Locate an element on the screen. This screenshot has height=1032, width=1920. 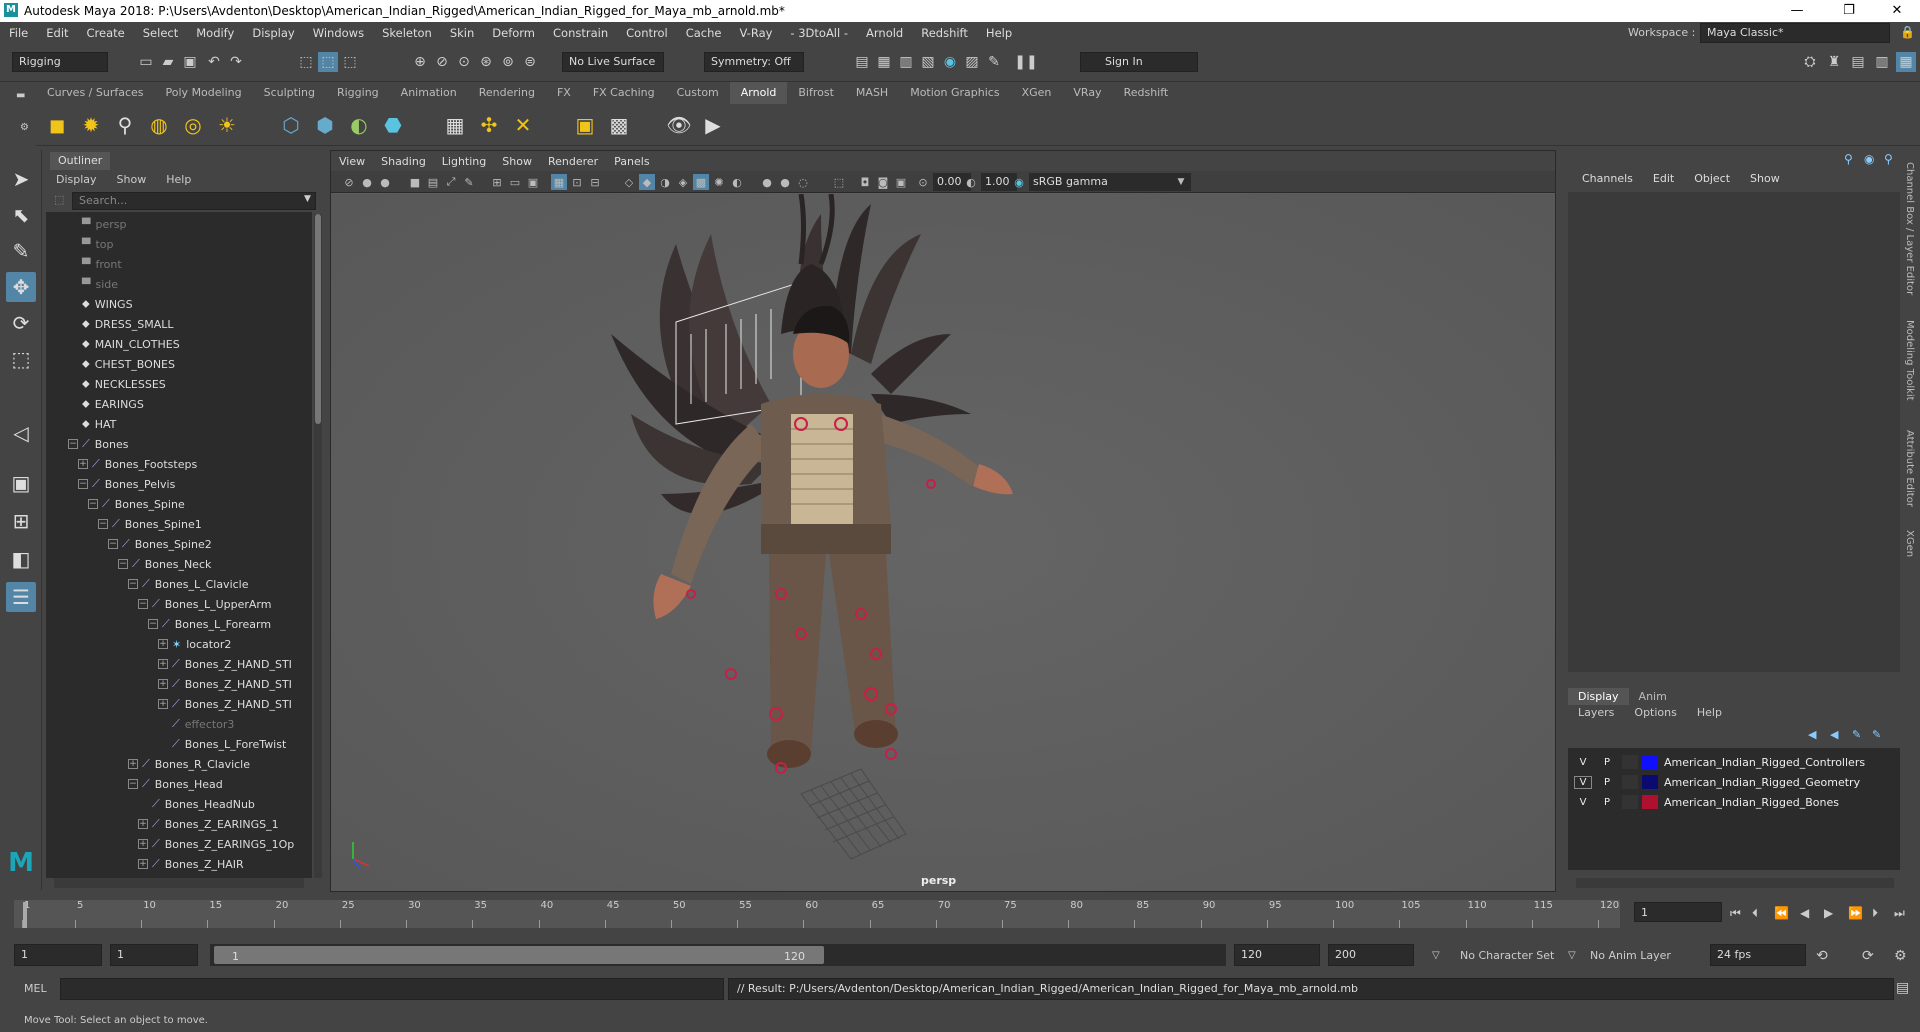
anim-layer-dropdown: No Anim Layer is located at coordinates (1630, 955).